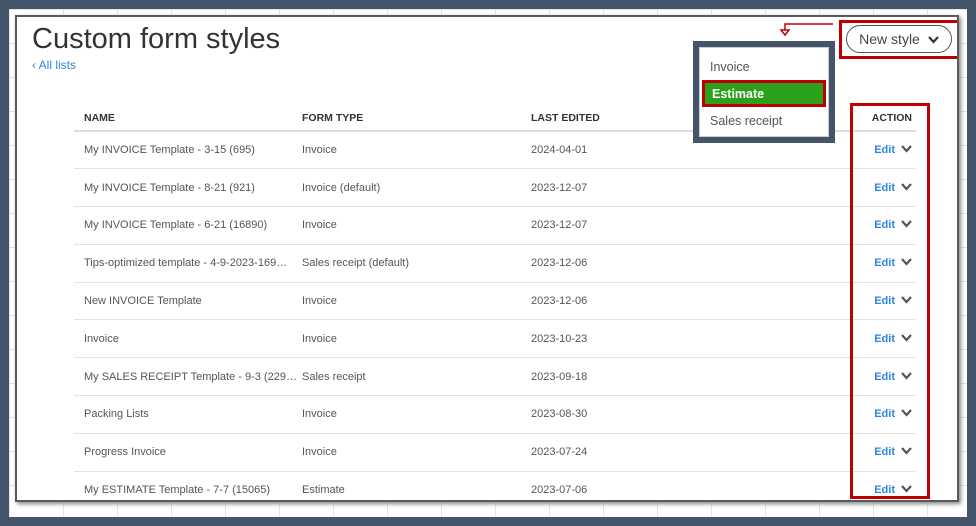  Describe the element at coordinates (681, 452) in the screenshot. I see `row-last-edited: 2023-07-24` at that location.